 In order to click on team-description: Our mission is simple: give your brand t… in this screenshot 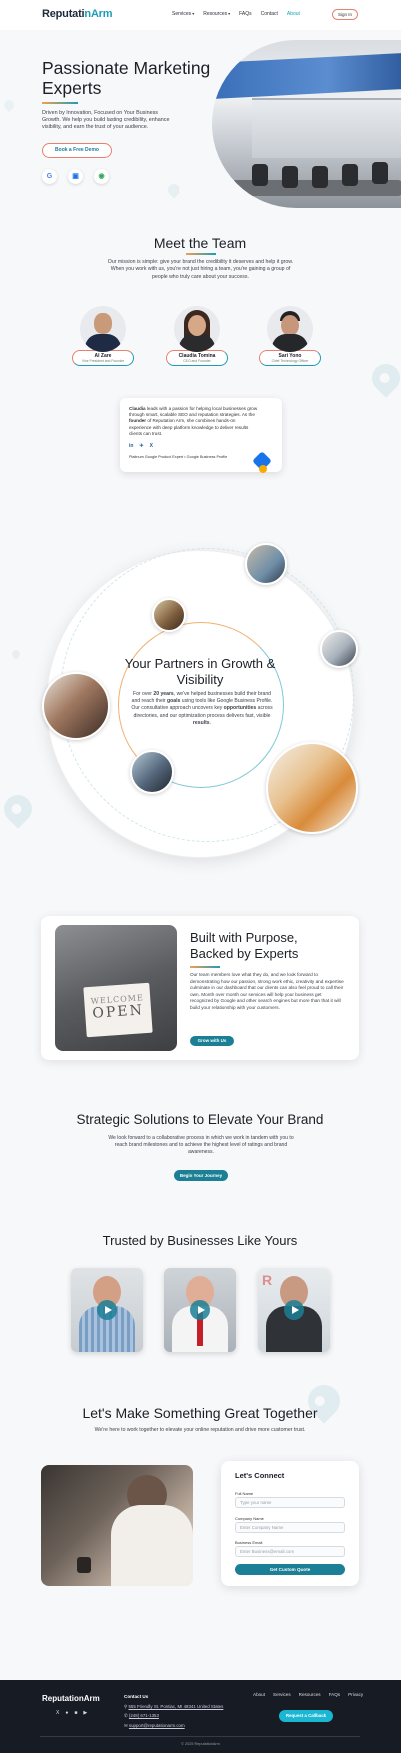, I will do `click(200, 269)`.